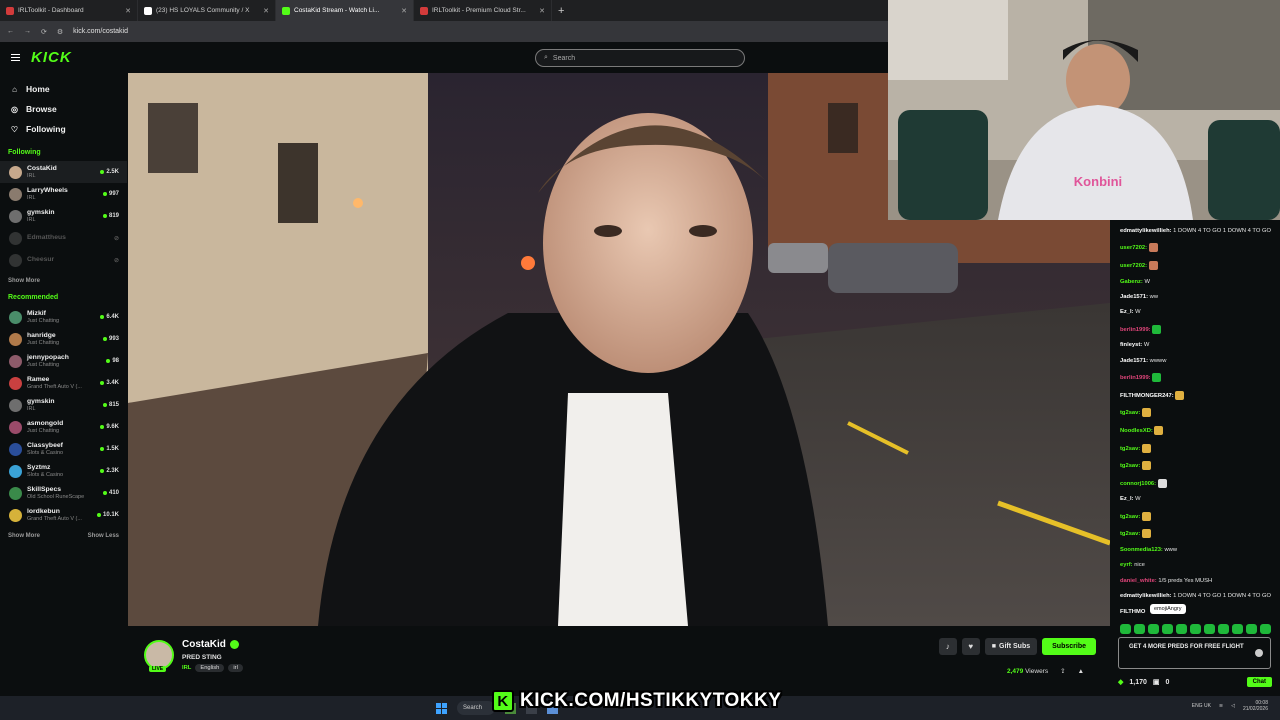 This screenshot has width=1280, height=720. Describe the element at coordinates (63, 449) in the screenshot. I see `sidebar-channel: Classybeef Slots & Casino 1.5K` at that location.